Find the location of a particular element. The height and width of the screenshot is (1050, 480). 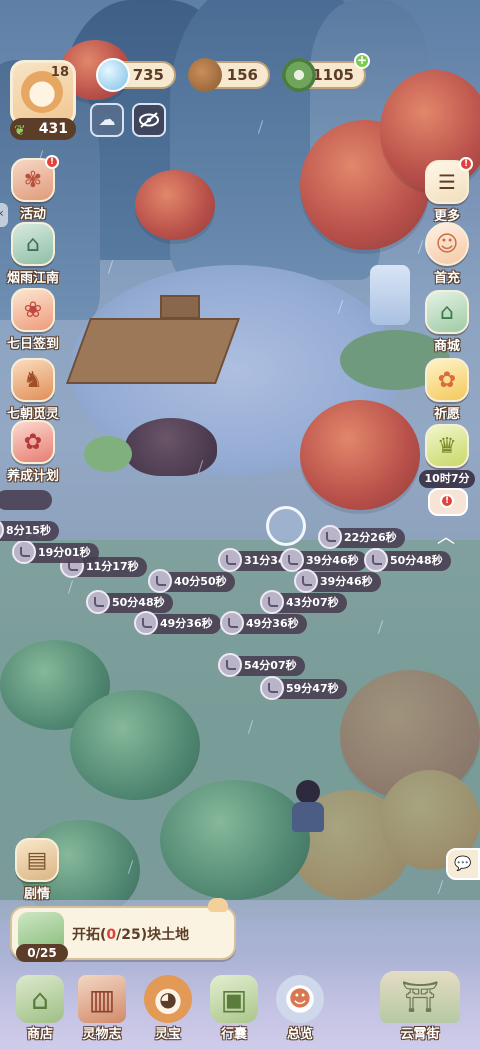

book-icon: ▥ is located at coordinates (102, 999).